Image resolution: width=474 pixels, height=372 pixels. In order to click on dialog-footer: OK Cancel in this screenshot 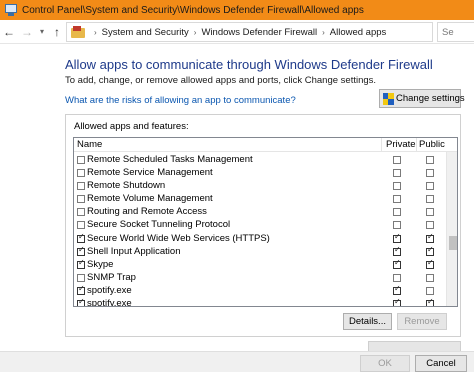, I will do `click(237, 361)`.